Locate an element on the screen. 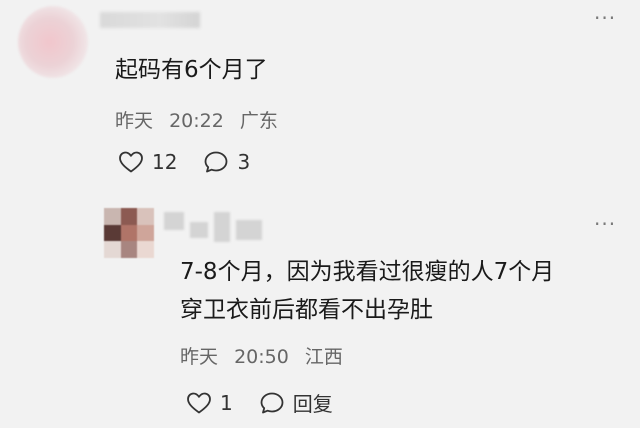 The width and height of the screenshot is (640, 428). reply-time: 20:50 is located at coordinates (261, 357).